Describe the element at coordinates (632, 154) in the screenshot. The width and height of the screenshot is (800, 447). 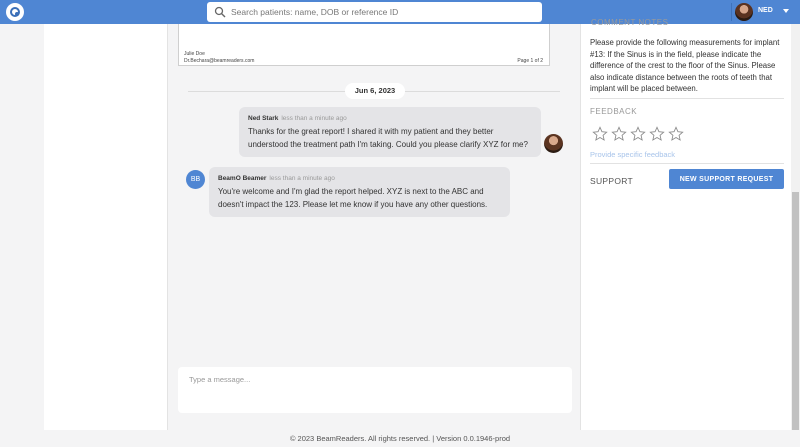
I see `provide-feedback-link: Provide specific feedback` at that location.